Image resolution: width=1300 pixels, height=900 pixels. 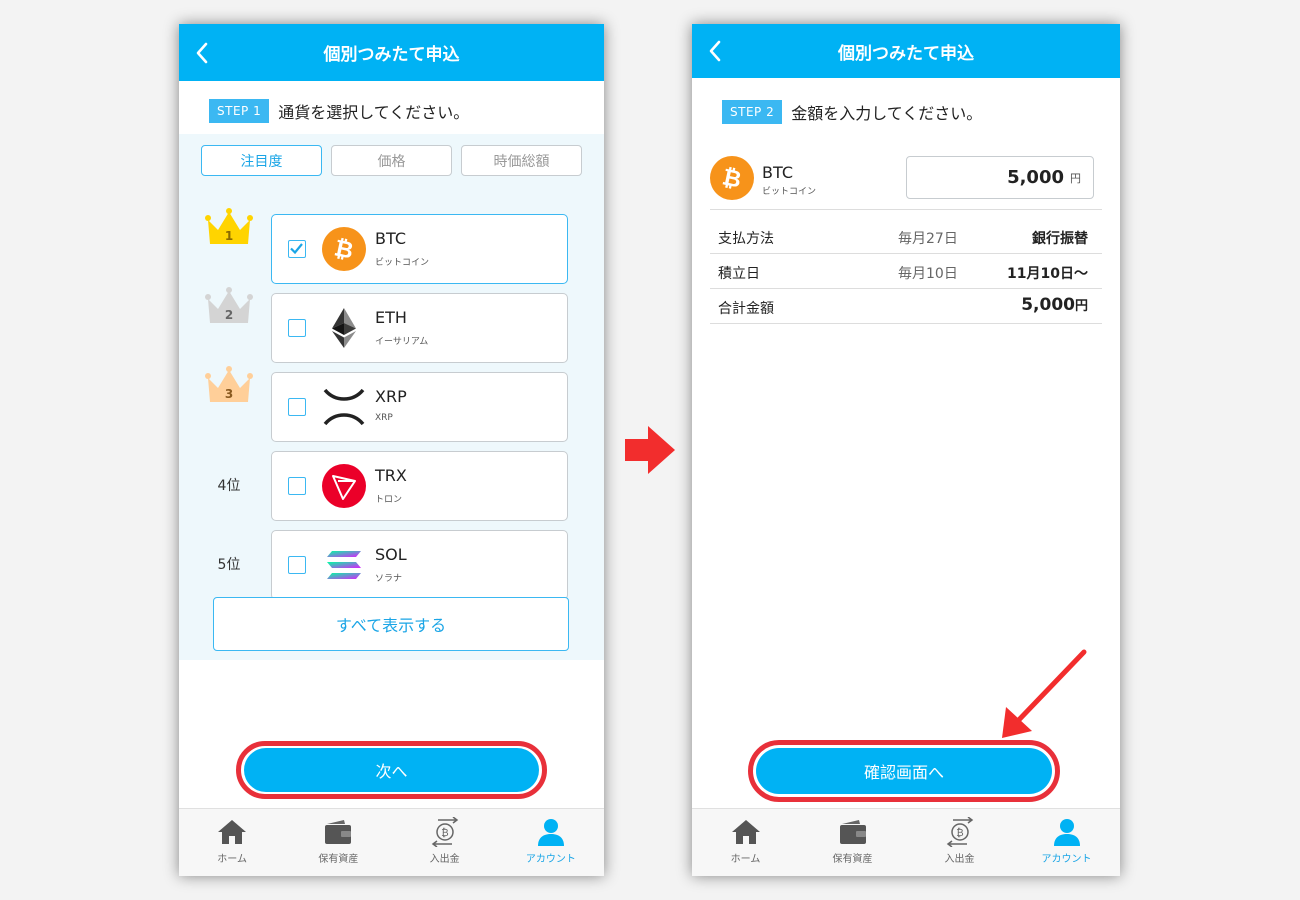 What do you see at coordinates (752, 112) in the screenshot?
I see `step-badge: STEP 2` at bounding box center [752, 112].